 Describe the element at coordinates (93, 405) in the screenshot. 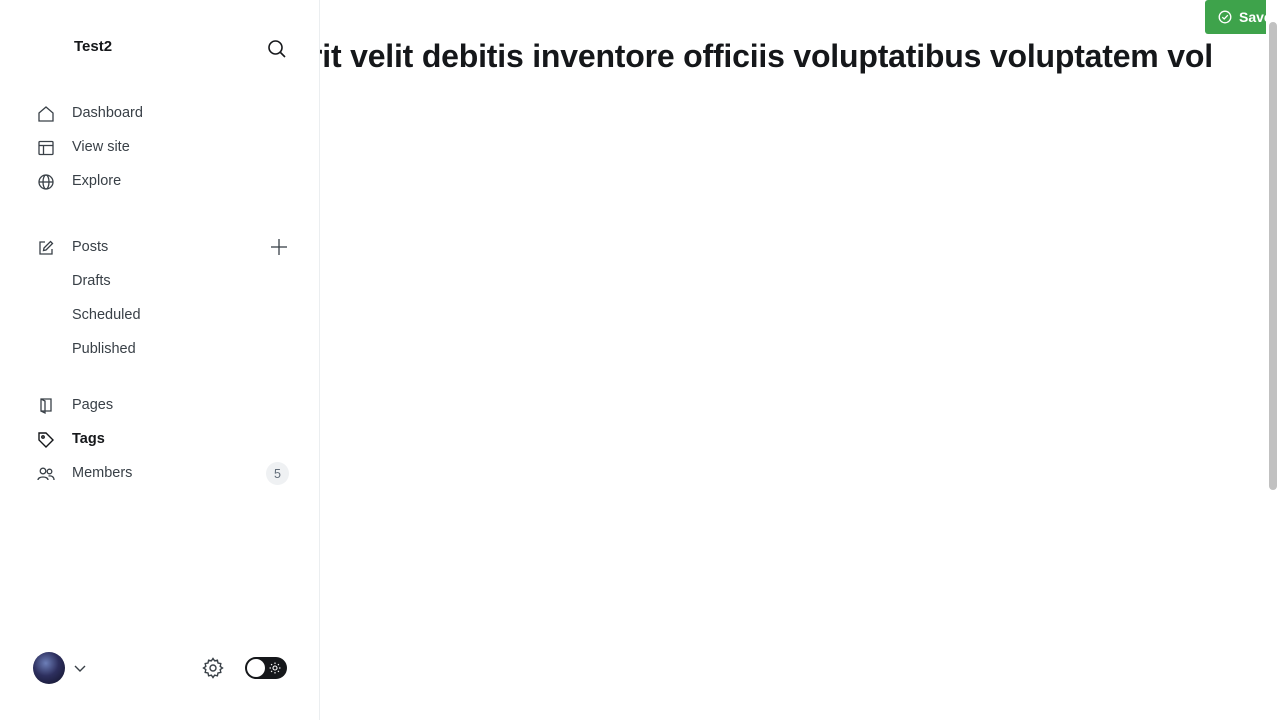

I see `nav-label: Pages` at that location.